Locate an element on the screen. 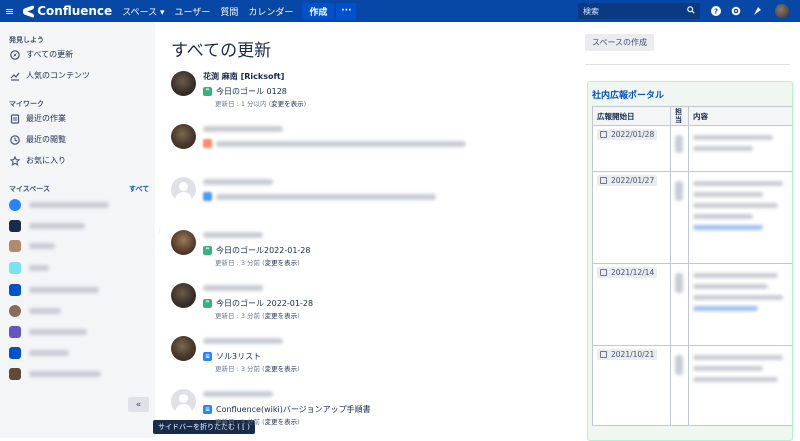 The width and height of the screenshot is (800, 441). search-input: 検索 is located at coordinates (639, 11).